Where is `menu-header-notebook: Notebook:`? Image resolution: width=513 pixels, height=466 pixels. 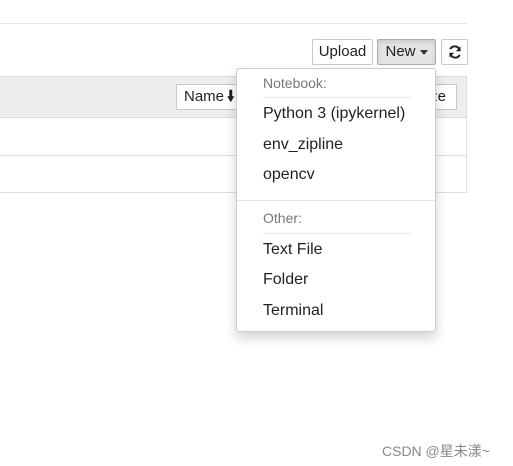
menu-header-notebook: Notebook: is located at coordinates (295, 83).